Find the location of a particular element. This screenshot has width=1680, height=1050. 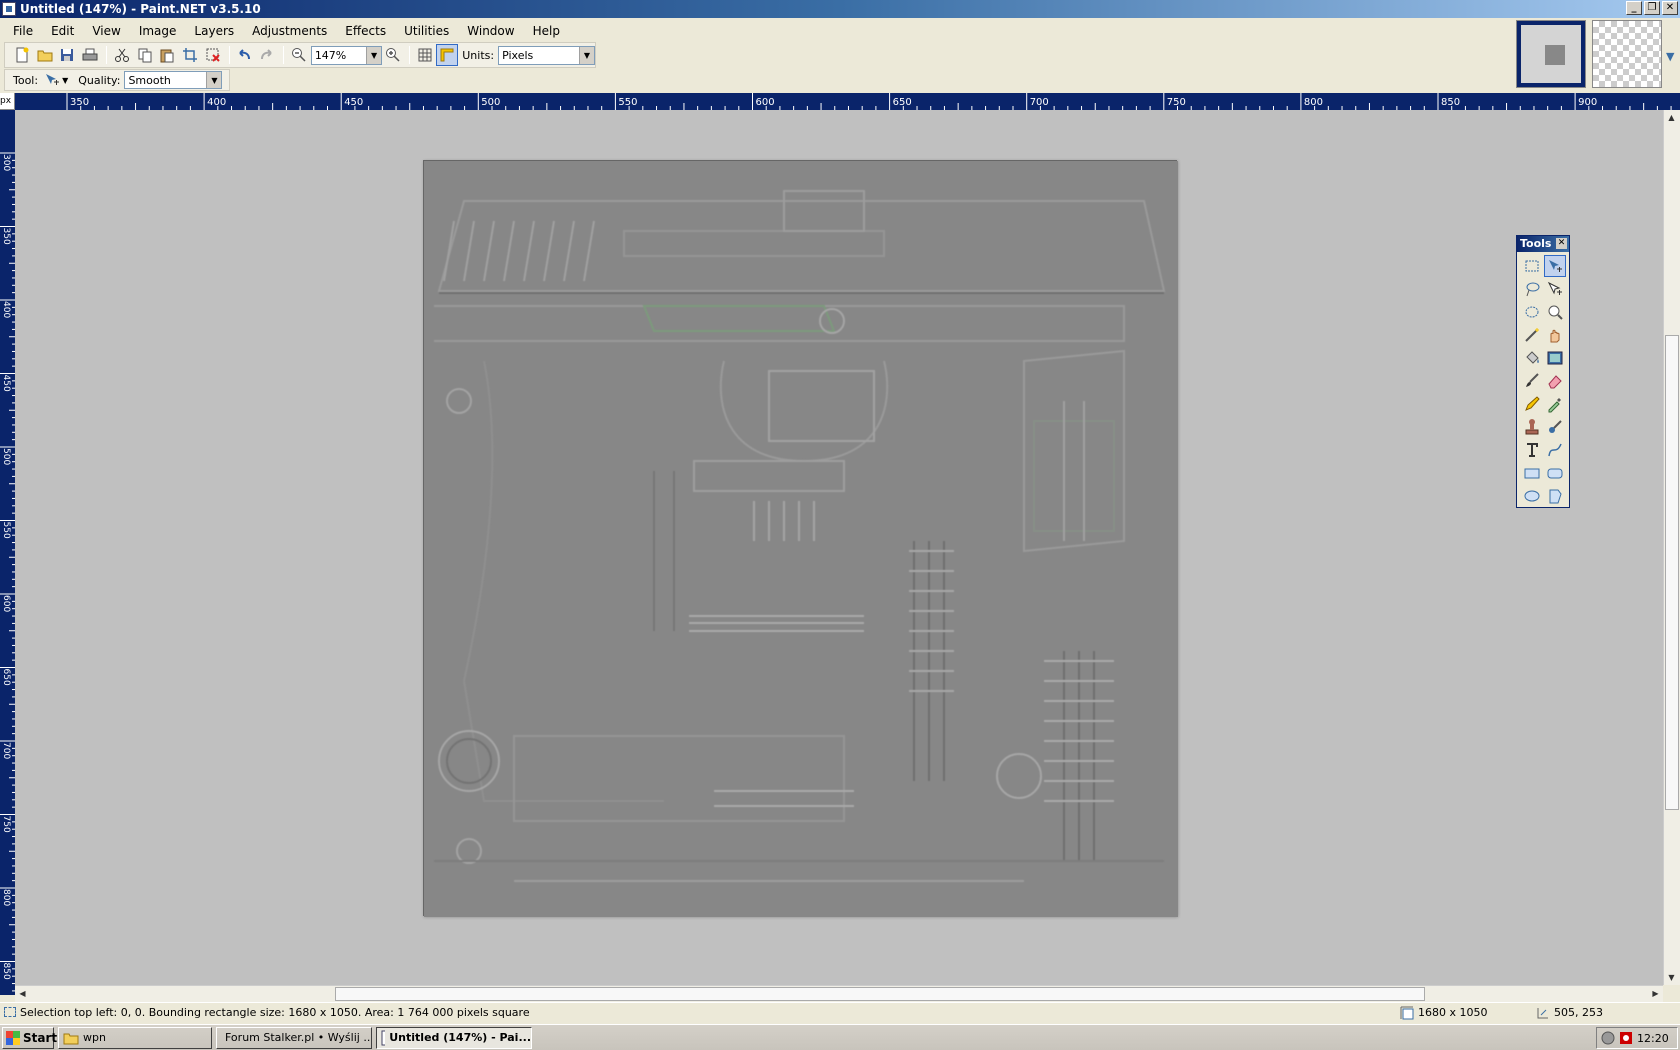

rulers-toggle-button is located at coordinates (447, 55).